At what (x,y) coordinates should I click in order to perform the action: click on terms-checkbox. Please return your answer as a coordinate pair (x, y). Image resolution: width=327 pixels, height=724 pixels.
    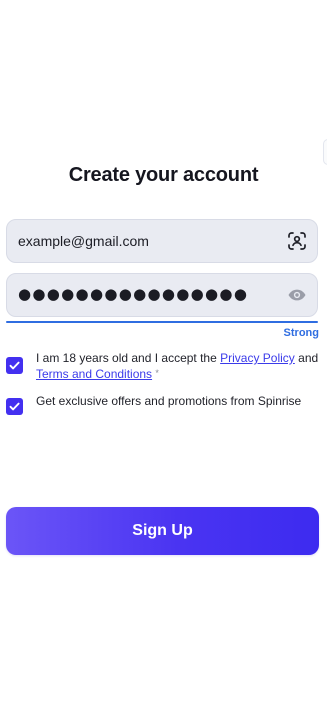
    Looking at the image, I should click on (14, 365).